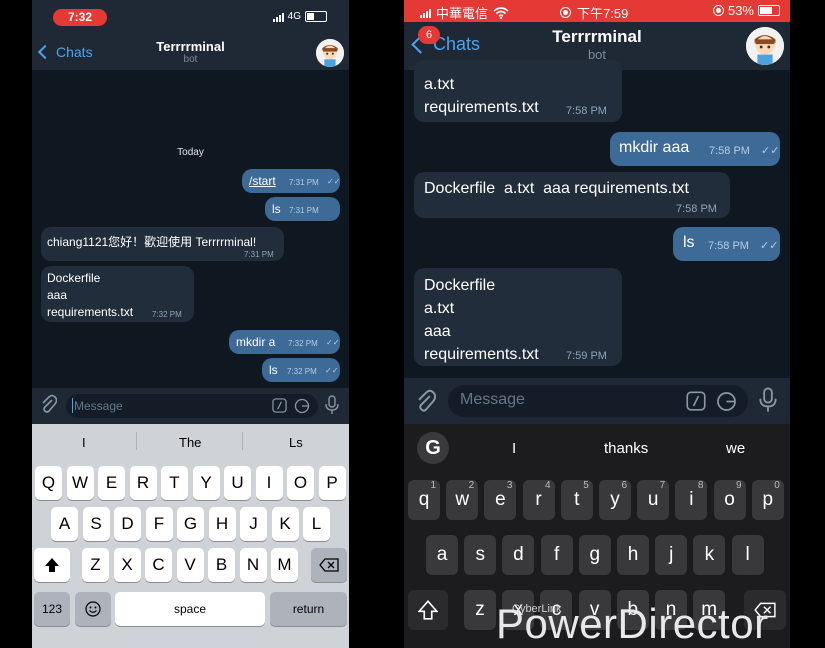 The width and height of the screenshot is (825, 648). What do you see at coordinates (190, 18) in the screenshot?
I see `status-bar: 7:32 4G` at bounding box center [190, 18].